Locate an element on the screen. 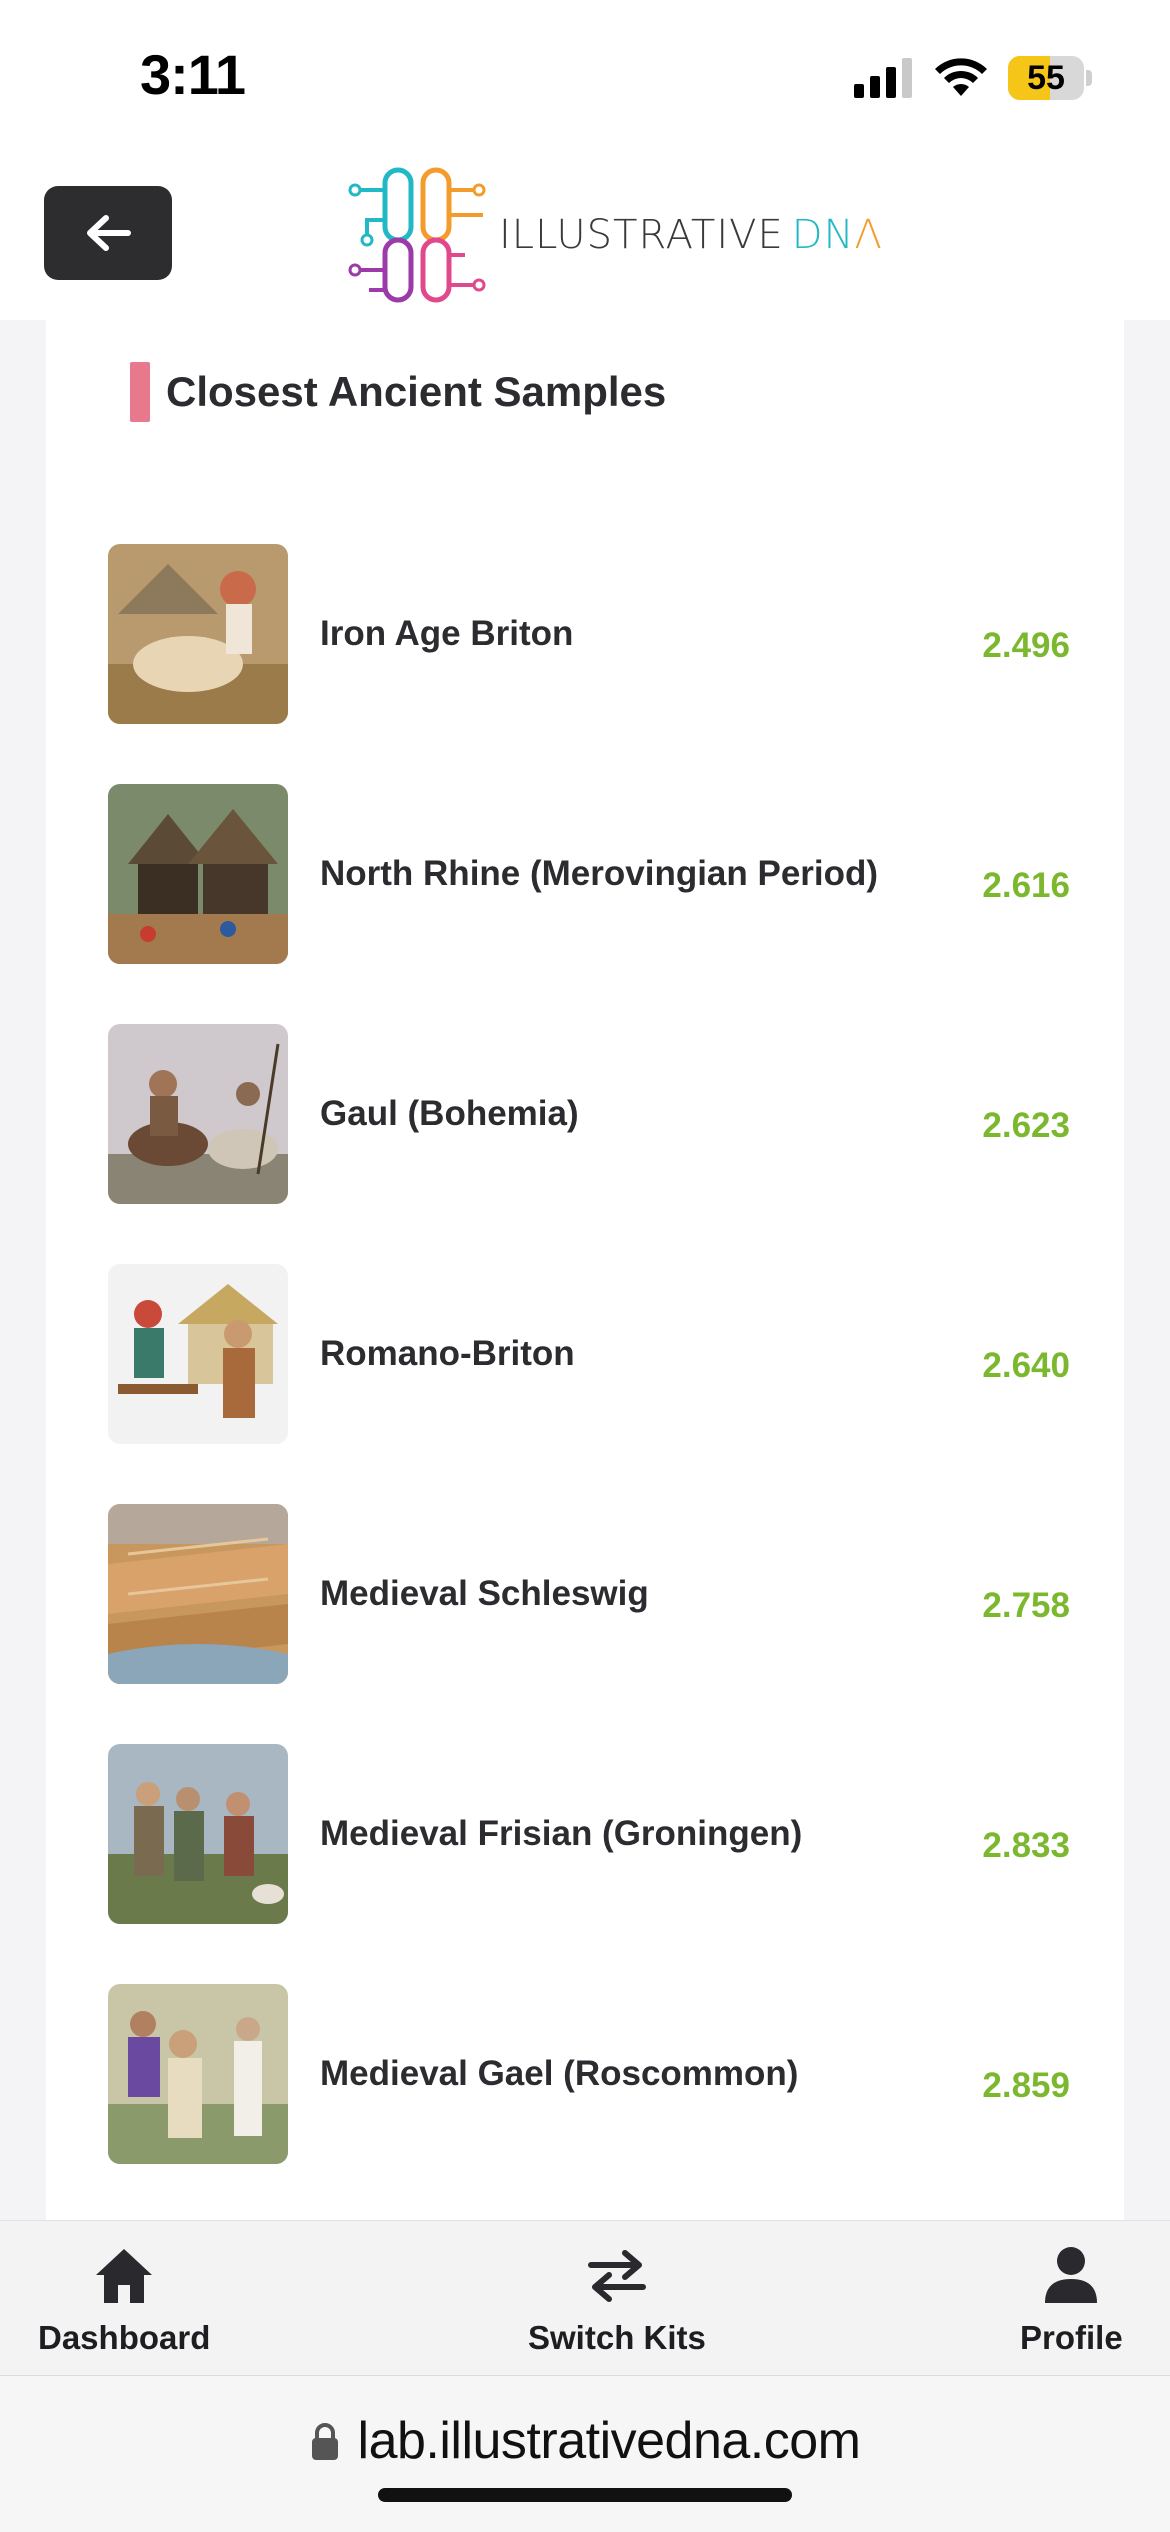 The height and width of the screenshot is (2532, 1170). url-text: lab.illustrativedna.com is located at coordinates (609, 2441).